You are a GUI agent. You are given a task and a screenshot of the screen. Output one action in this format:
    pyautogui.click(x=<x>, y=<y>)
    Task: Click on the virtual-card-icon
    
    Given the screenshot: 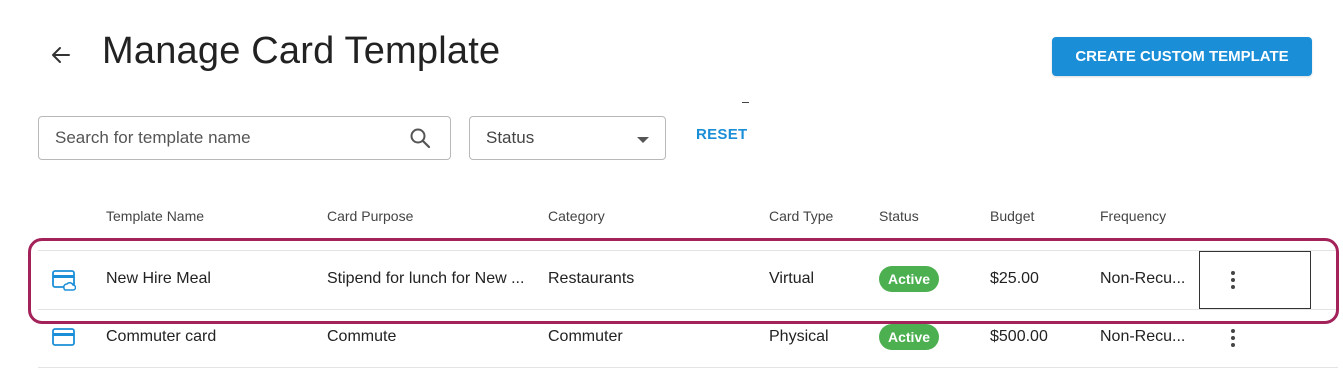 What is the action you would take?
    pyautogui.click(x=64, y=280)
    